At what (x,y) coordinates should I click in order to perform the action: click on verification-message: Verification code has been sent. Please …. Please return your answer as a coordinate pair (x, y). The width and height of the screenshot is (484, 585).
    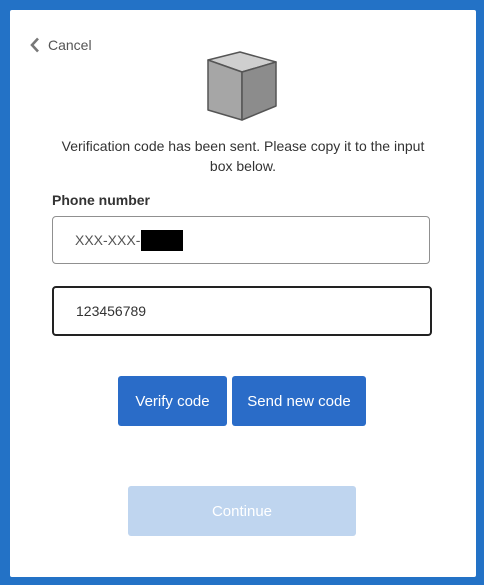
    Looking at the image, I should click on (243, 156).